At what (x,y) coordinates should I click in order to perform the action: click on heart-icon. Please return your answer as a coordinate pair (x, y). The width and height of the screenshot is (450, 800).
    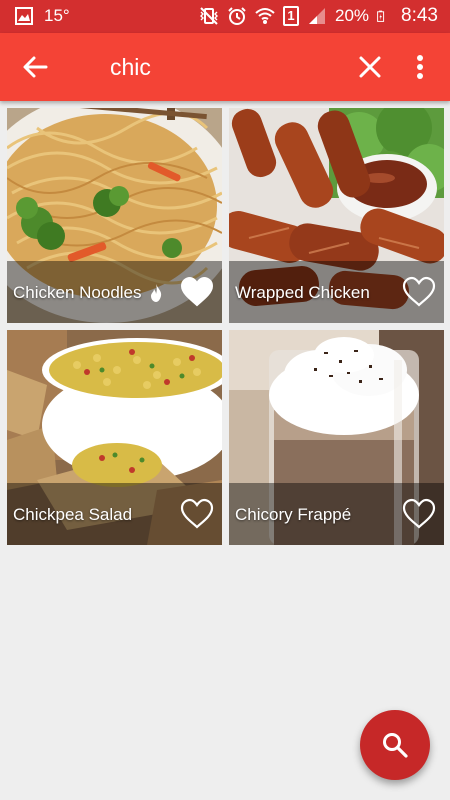
    Looking at the image, I should click on (197, 292).